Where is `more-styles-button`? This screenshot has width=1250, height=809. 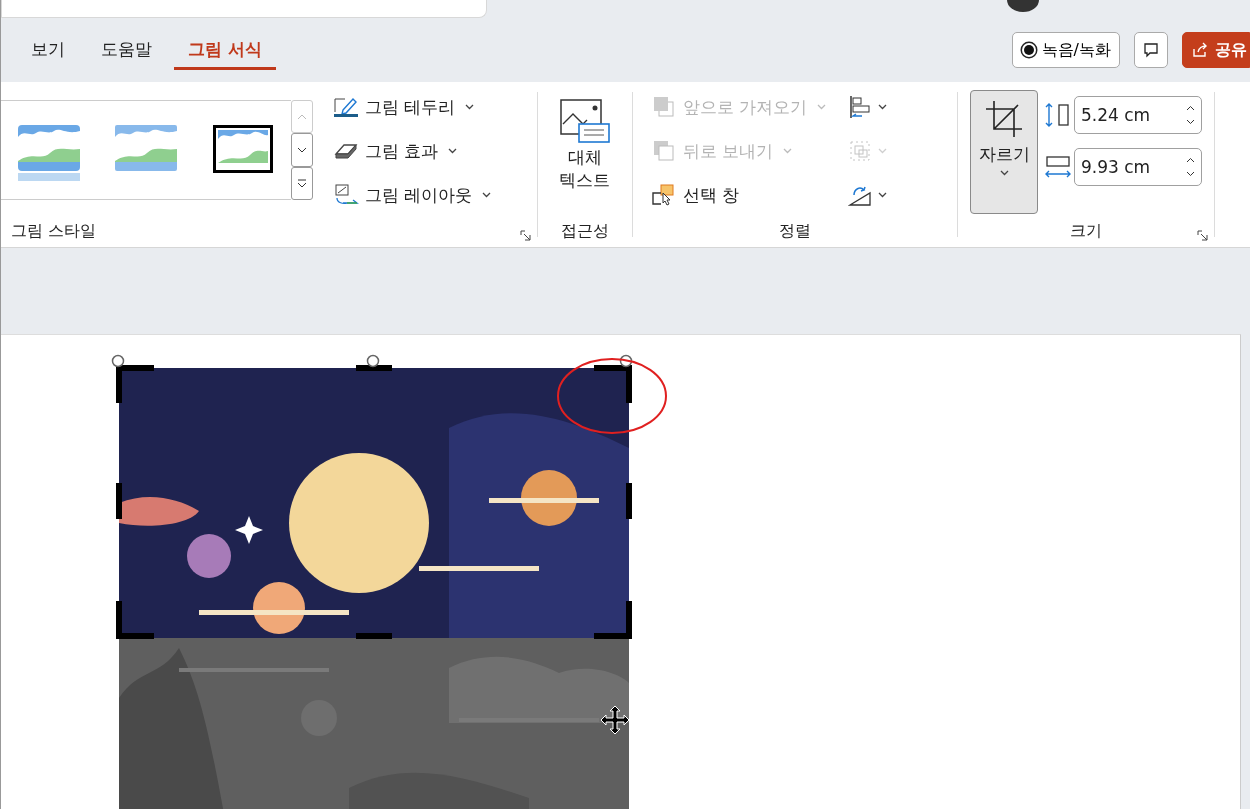 more-styles-button is located at coordinates (302, 183).